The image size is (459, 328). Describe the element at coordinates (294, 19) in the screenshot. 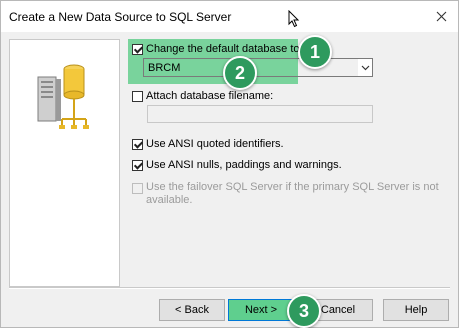

I see `mouse-cursor-icon` at that location.